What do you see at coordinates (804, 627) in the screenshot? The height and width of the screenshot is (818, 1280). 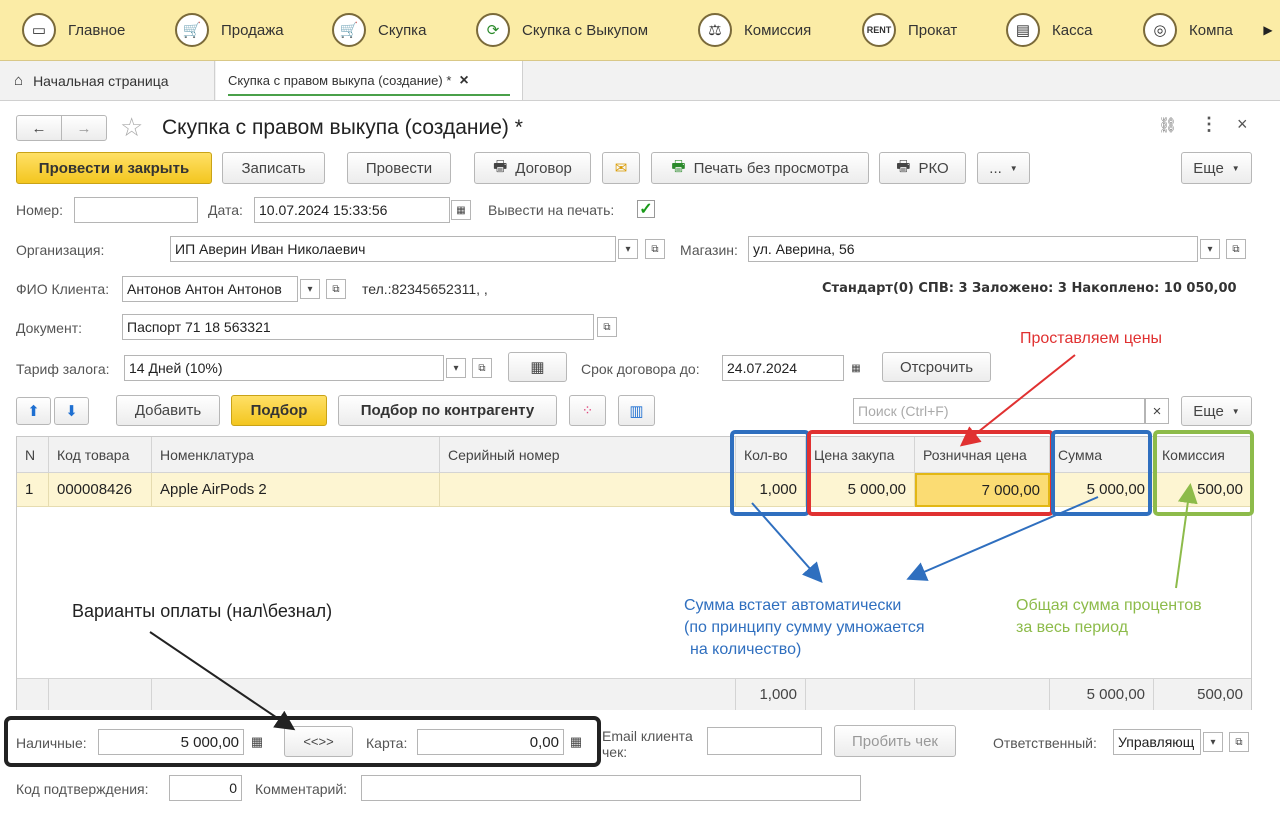 I see `annotation-sum-auto: (по принципу сумму умножается` at bounding box center [804, 627].